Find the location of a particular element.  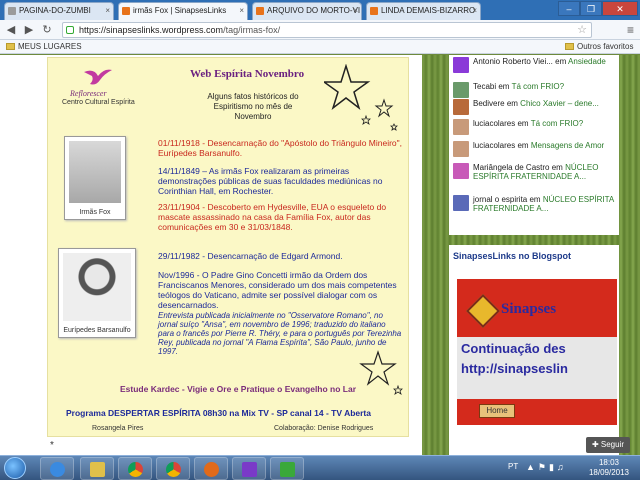

window-controls: – ❐ ✕ is located at coordinates (598, 9).